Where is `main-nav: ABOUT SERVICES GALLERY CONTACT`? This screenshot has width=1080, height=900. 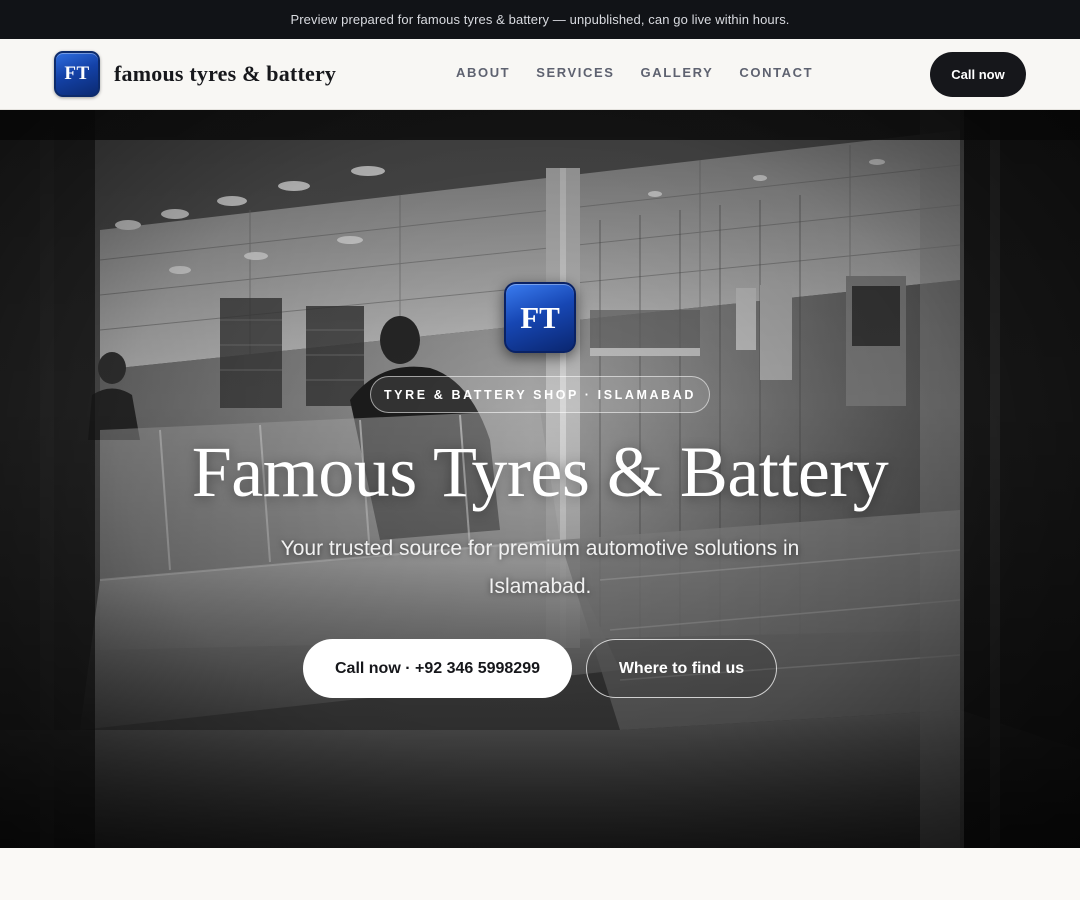 main-nav: ABOUT SERVICES GALLERY CONTACT is located at coordinates (647, 72).